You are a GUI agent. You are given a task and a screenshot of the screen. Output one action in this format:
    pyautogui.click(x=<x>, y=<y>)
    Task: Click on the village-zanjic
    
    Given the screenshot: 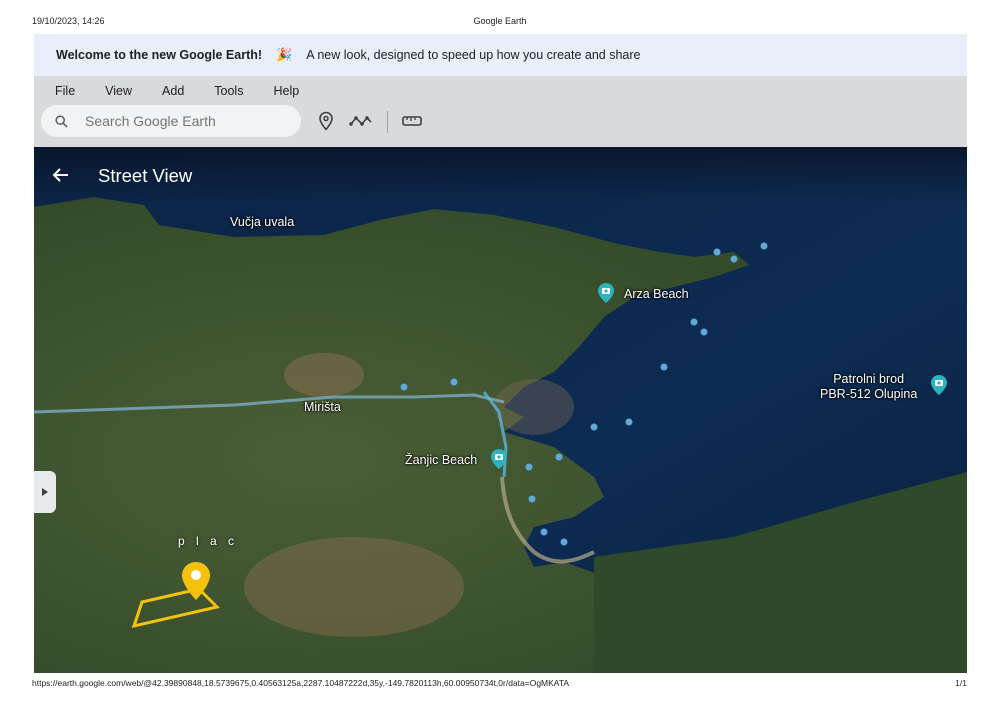 What is the action you would take?
    pyautogui.click(x=534, y=407)
    